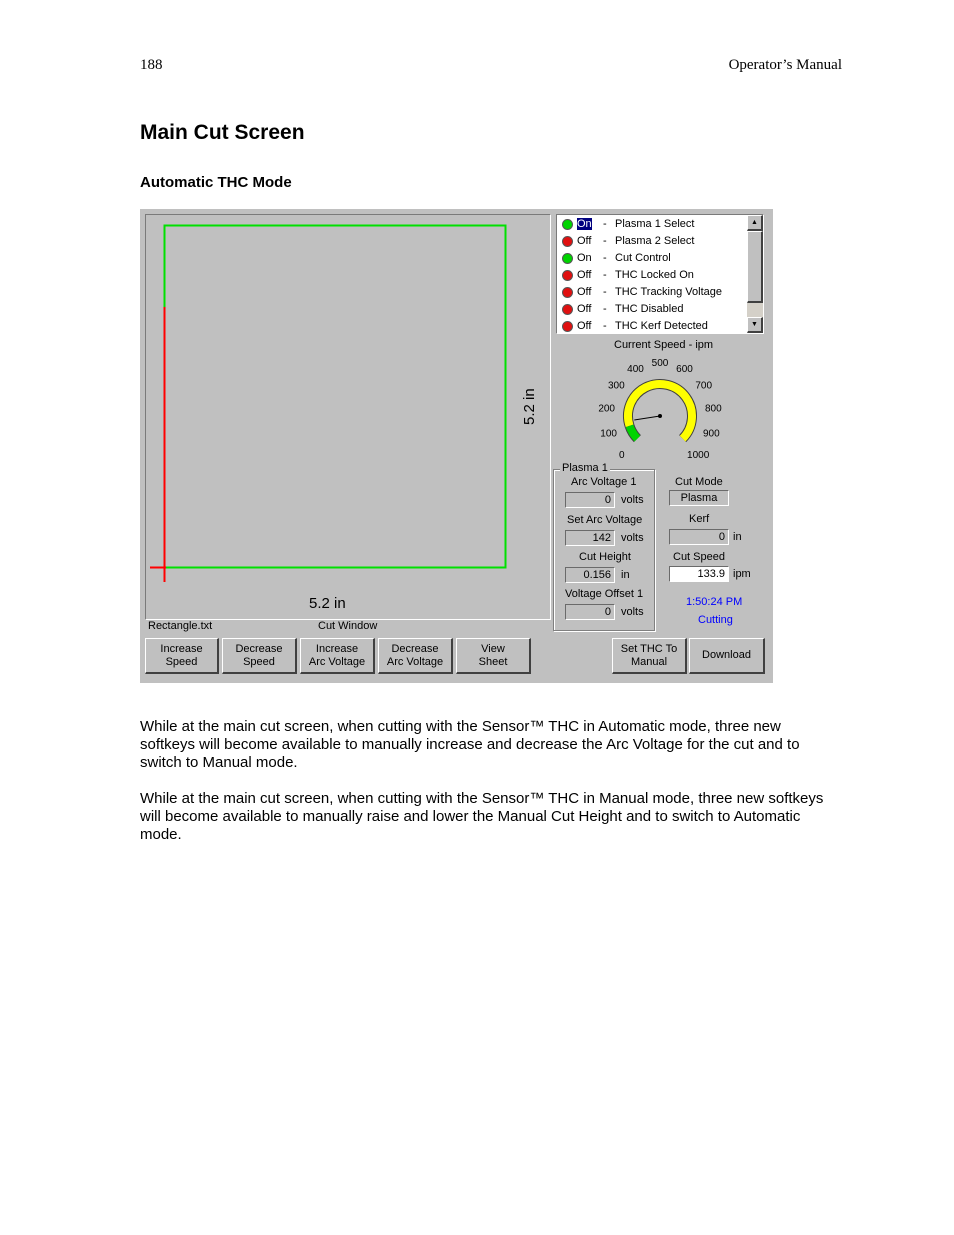 This screenshot has height=1235, width=954. Describe the element at coordinates (632, 500) in the screenshot. I see `arc-voltage-unit: volts` at that location.